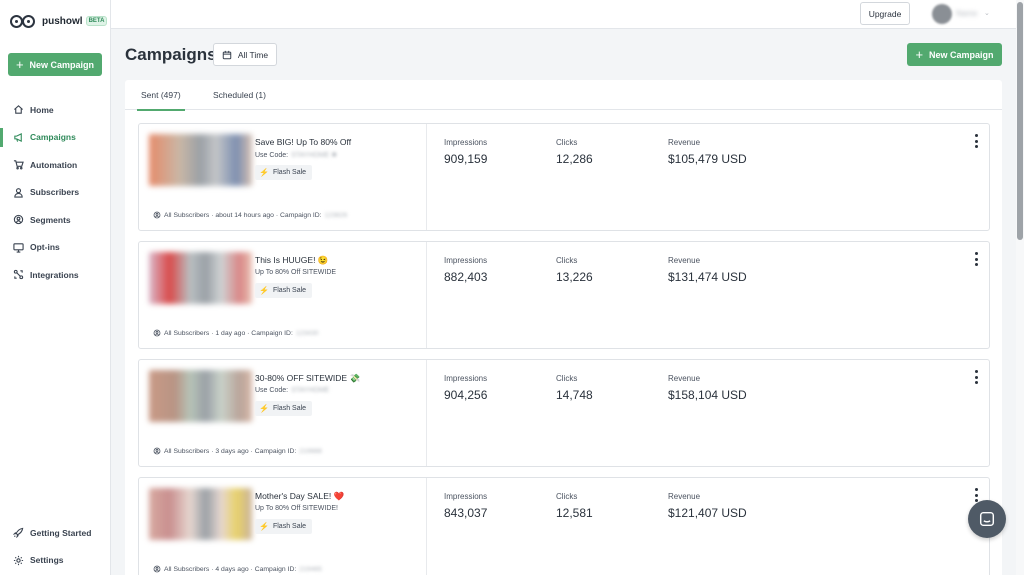 This screenshot has height=575, width=1024. I want to click on sidebar-item-campaigns: Campaigns, so click(55, 138).